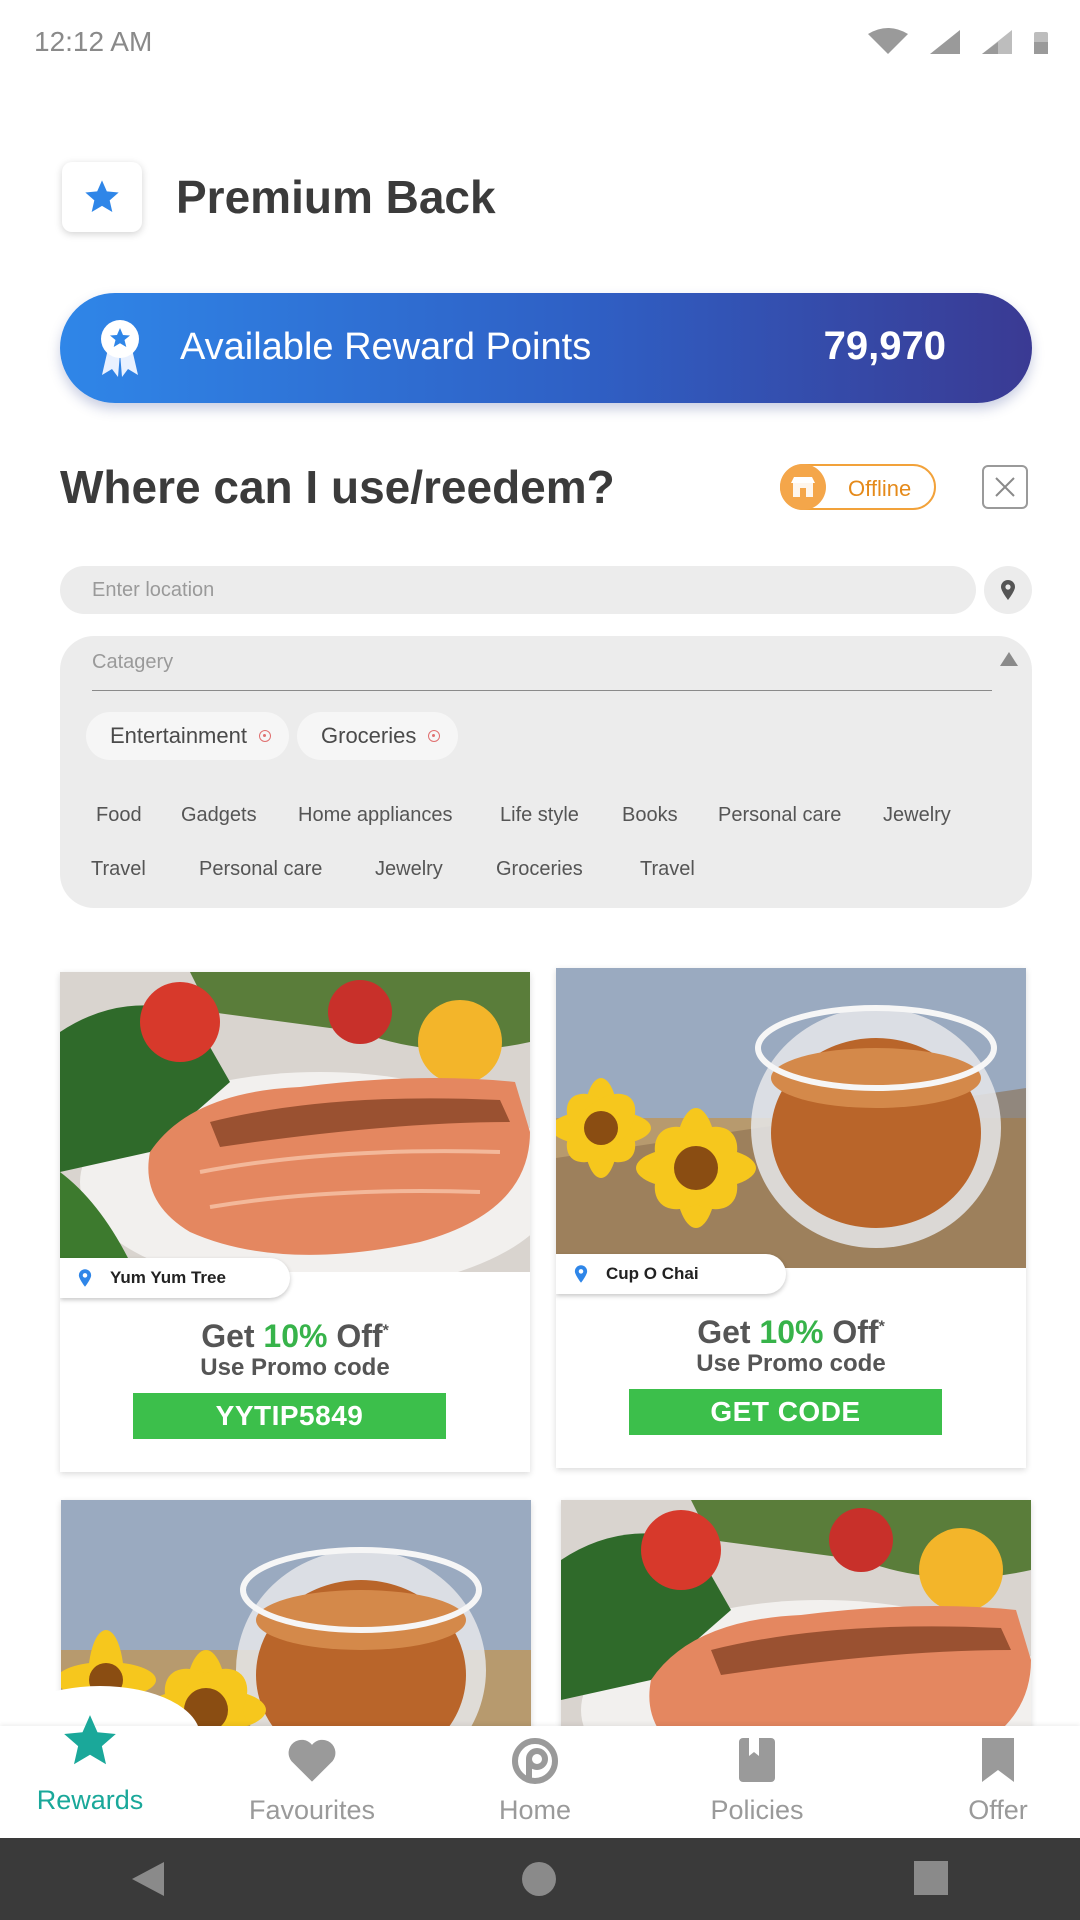 The height and width of the screenshot is (1920, 1080). I want to click on selected-chip-entertainment: Entertainment, so click(187, 736).